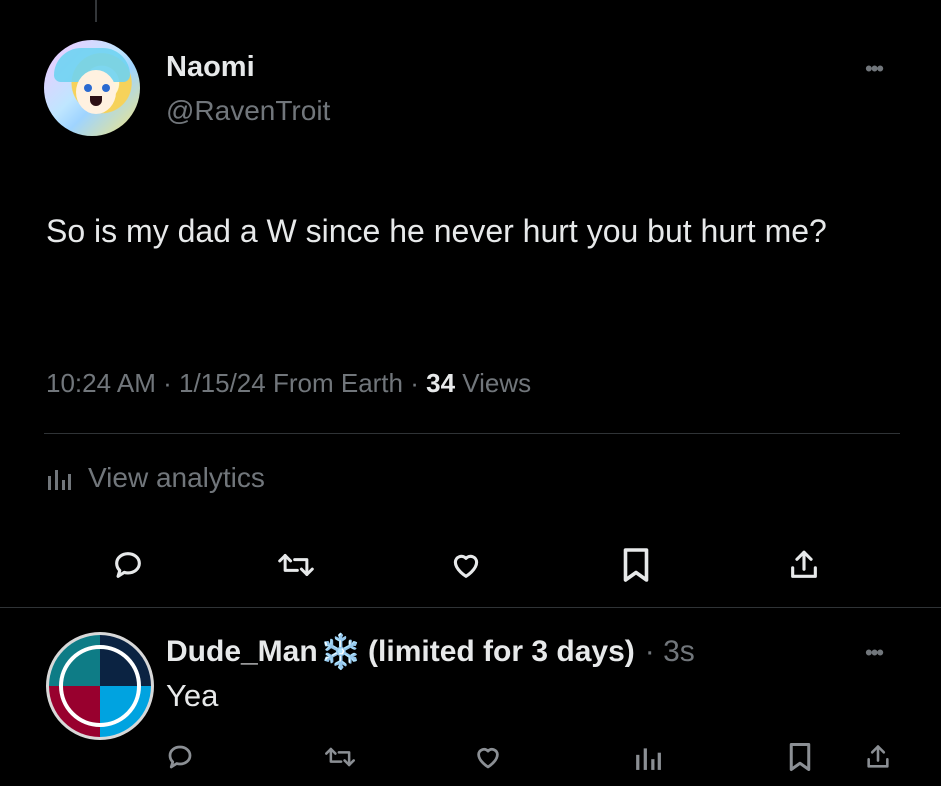 This screenshot has height=786, width=941. I want to click on tweet-action-bar, so click(470, 565).